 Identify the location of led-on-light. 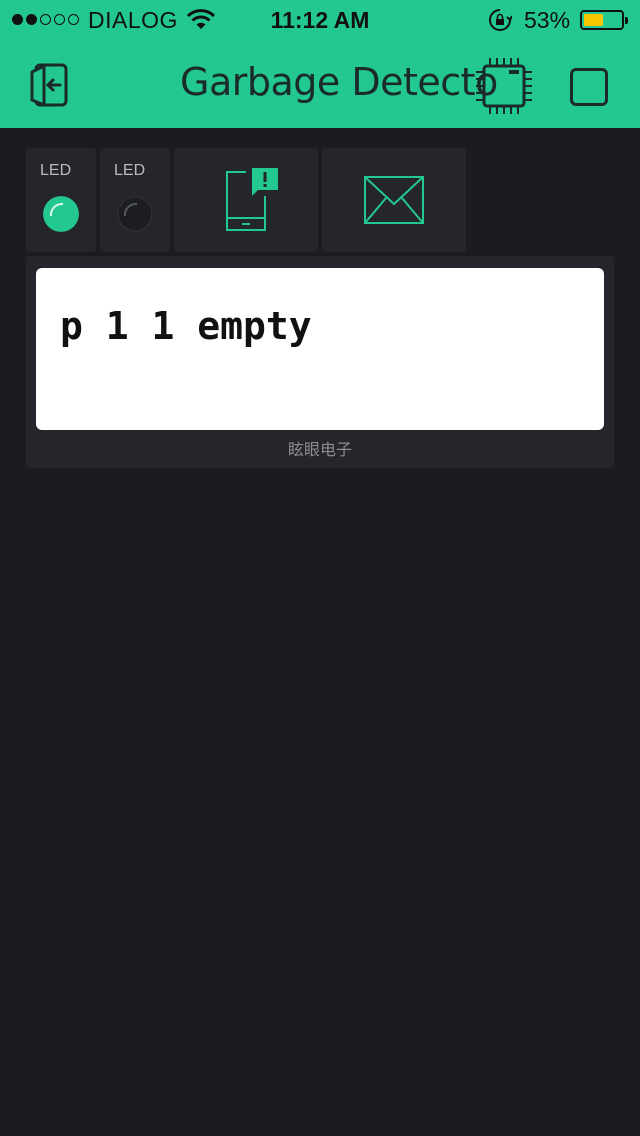
(61, 214).